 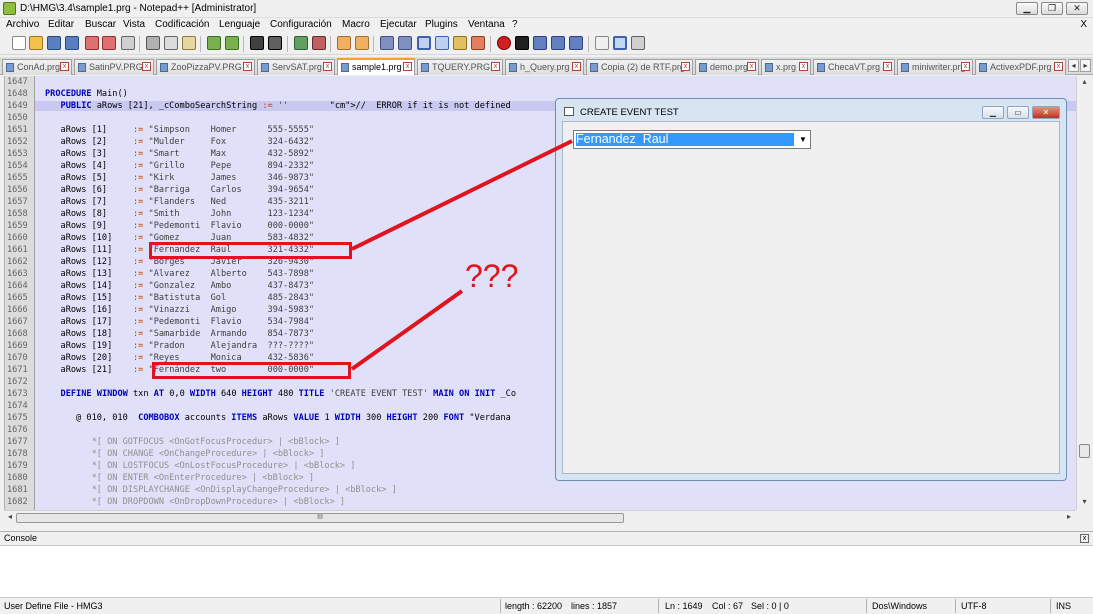 I want to click on menu-buscar: Buscar, so click(x=100, y=24).